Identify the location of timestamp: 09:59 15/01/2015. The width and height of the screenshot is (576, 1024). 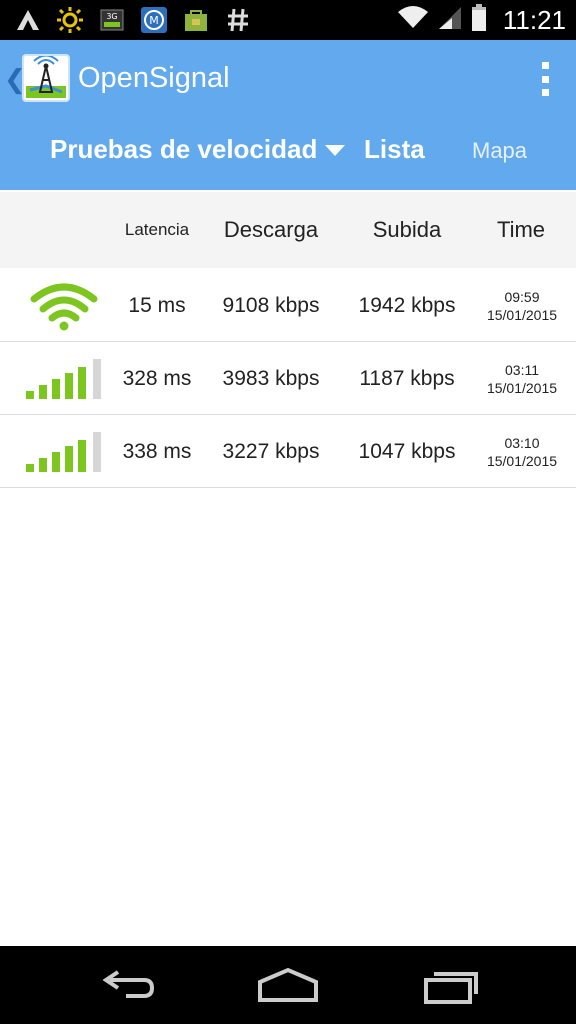
(522, 305).